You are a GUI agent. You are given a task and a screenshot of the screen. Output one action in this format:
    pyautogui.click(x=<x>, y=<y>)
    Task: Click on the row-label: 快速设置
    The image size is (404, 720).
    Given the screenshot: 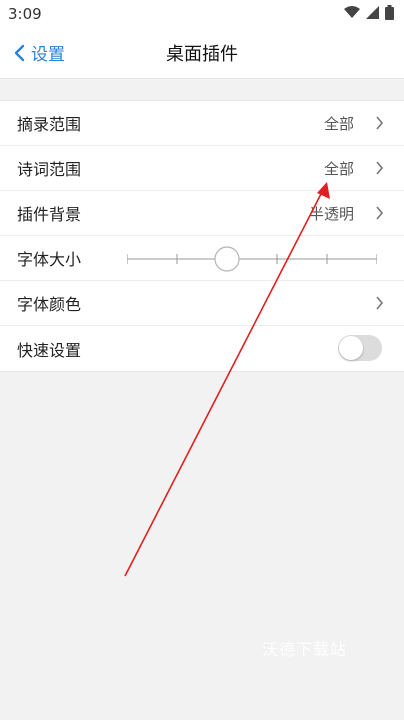 What is the action you would take?
    pyautogui.click(x=49, y=350)
    